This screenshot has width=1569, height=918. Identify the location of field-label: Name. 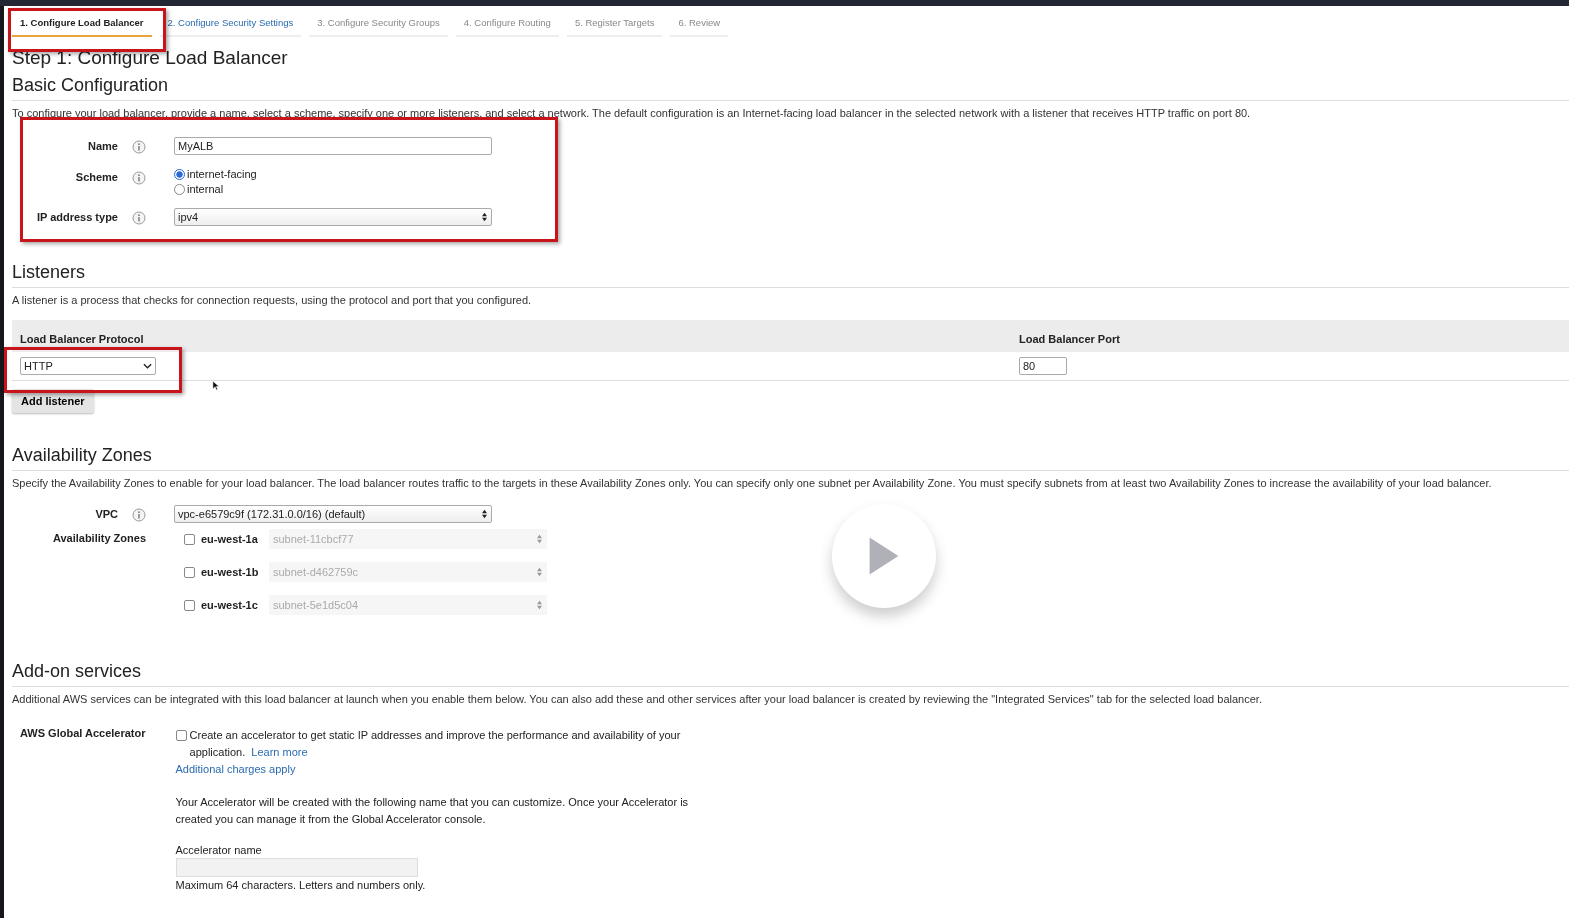
(102, 145).